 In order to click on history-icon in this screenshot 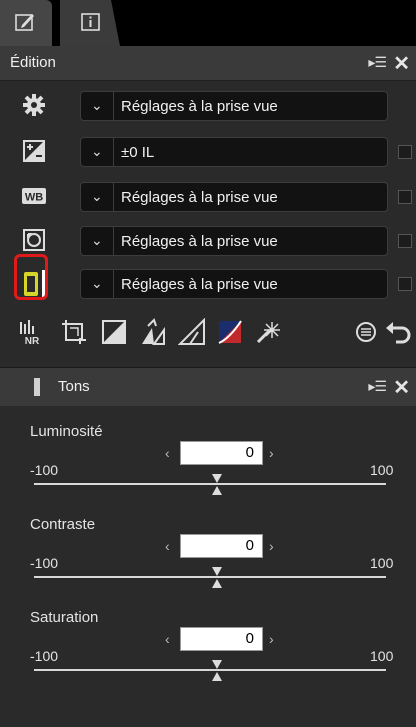, I will do `click(366, 332)`.